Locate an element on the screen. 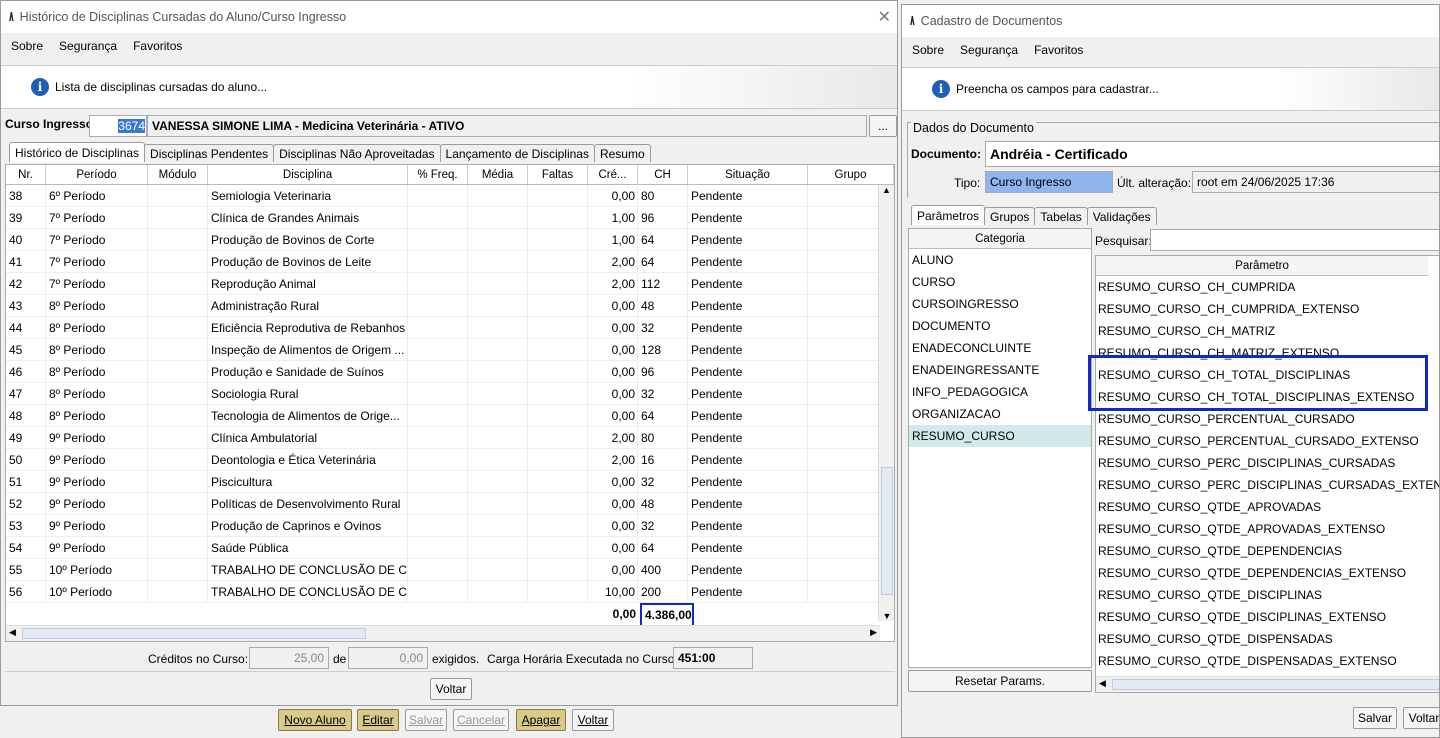 The height and width of the screenshot is (738, 1440). scroll-up-icon: ▲ is located at coordinates (886, 190).